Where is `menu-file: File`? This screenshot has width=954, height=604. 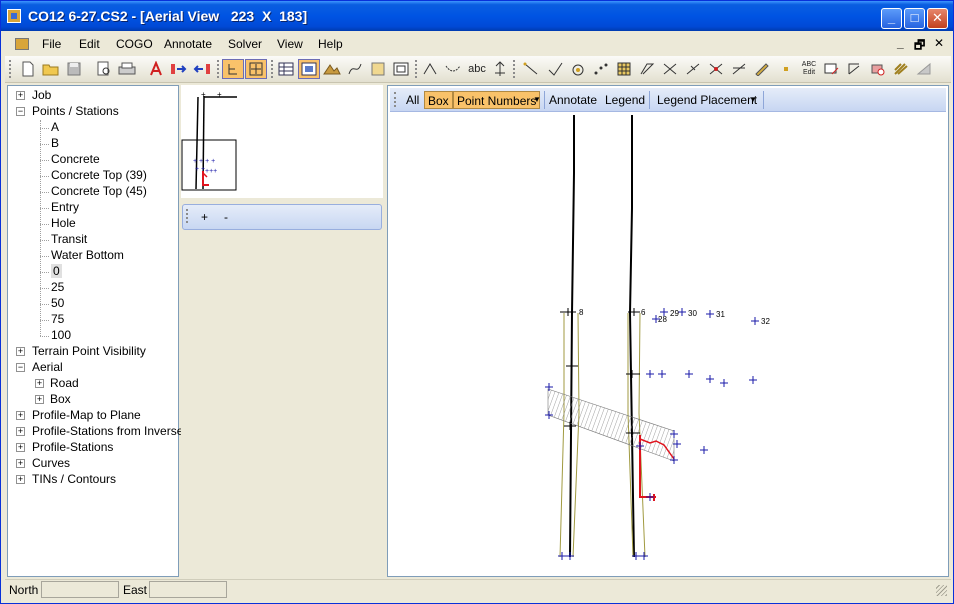 menu-file: File is located at coordinates (51, 44).